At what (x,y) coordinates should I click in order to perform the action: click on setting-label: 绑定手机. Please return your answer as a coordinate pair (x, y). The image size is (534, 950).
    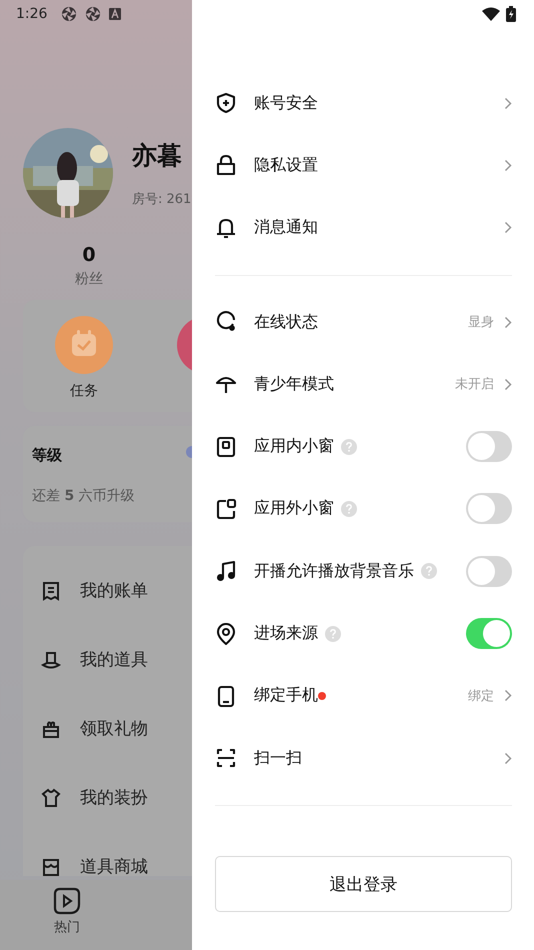
    Looking at the image, I should click on (286, 695).